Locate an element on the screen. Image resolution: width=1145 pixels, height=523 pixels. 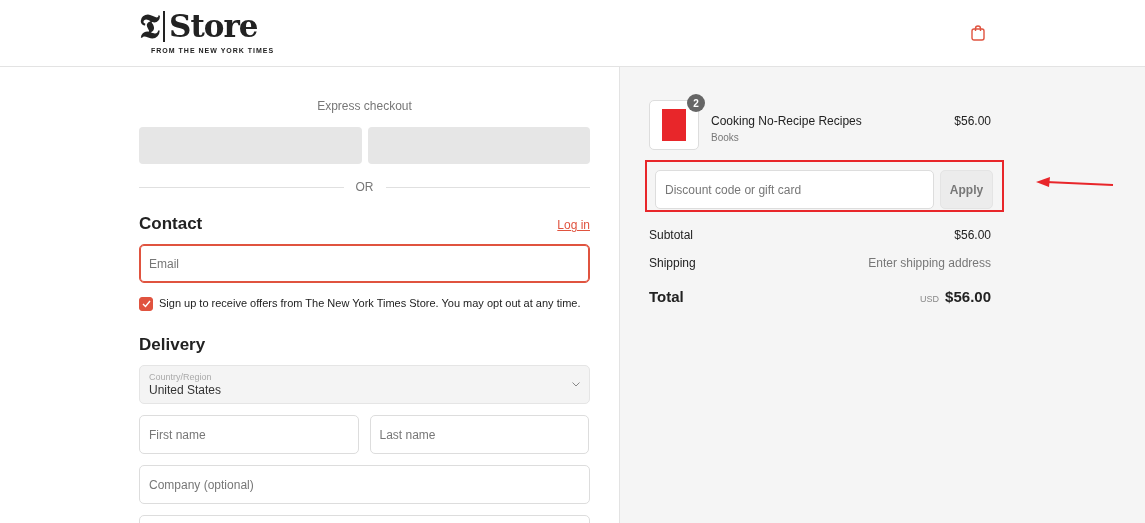
discount-code-field: Discount code or gift card is located at coordinates (794, 189).